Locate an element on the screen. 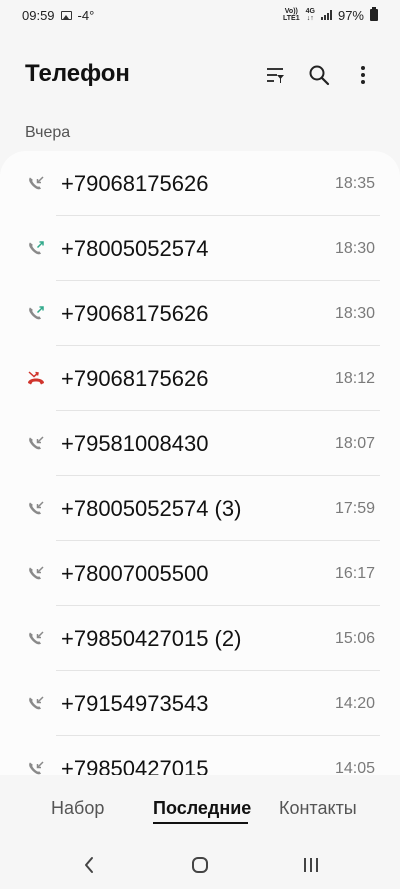  filter-icon is located at coordinates (275, 75).